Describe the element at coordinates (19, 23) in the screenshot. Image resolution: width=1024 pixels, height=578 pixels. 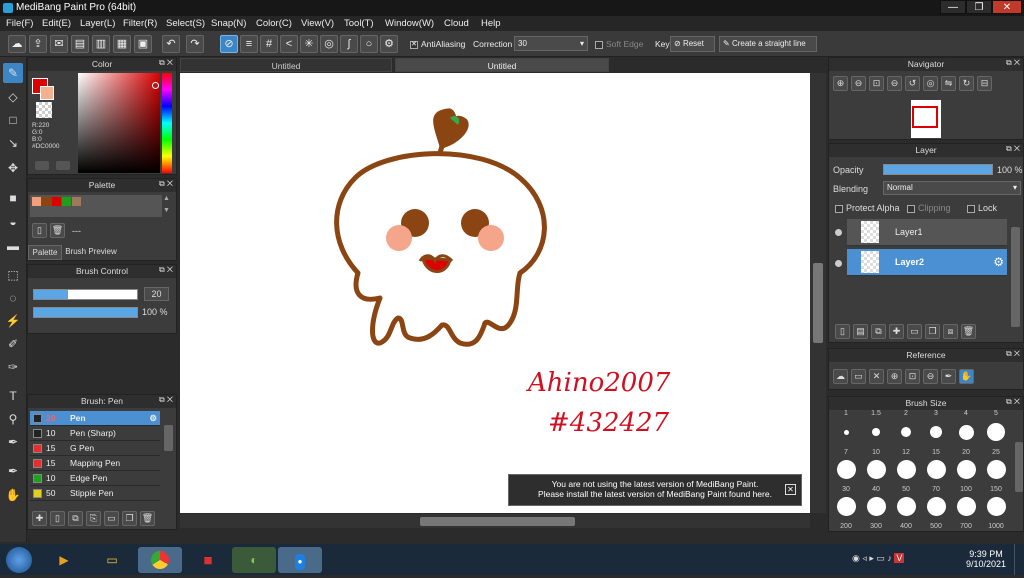
I see `menu-file: File(F)` at that location.